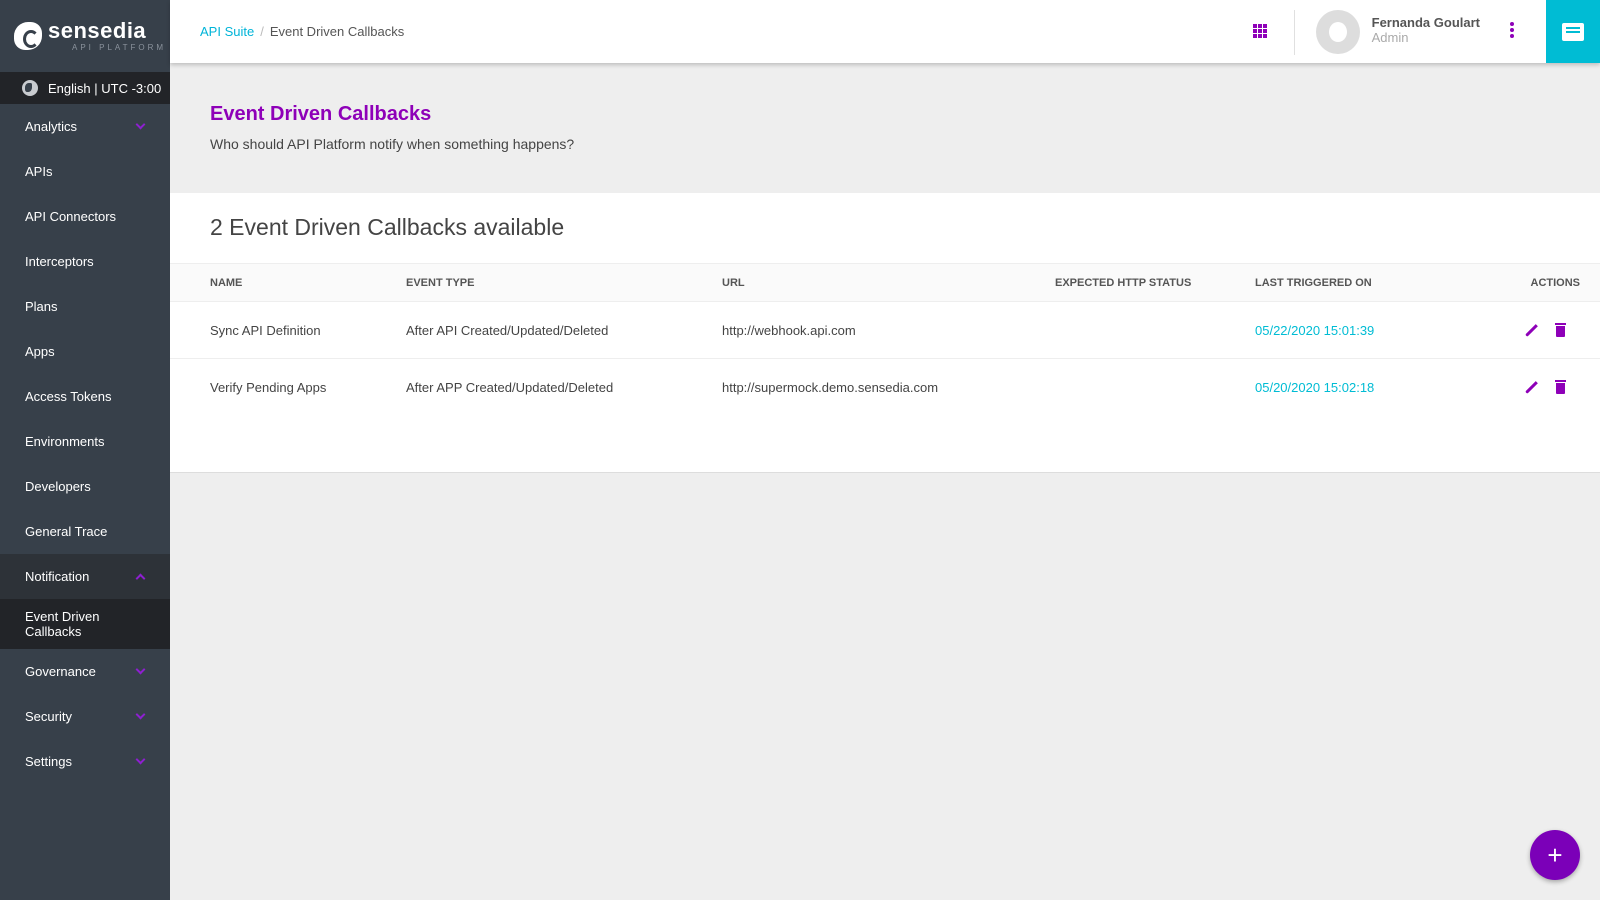 The width and height of the screenshot is (1600, 900). What do you see at coordinates (321, 114) in the screenshot?
I see `page-title: Event Driven Callbacks` at bounding box center [321, 114].